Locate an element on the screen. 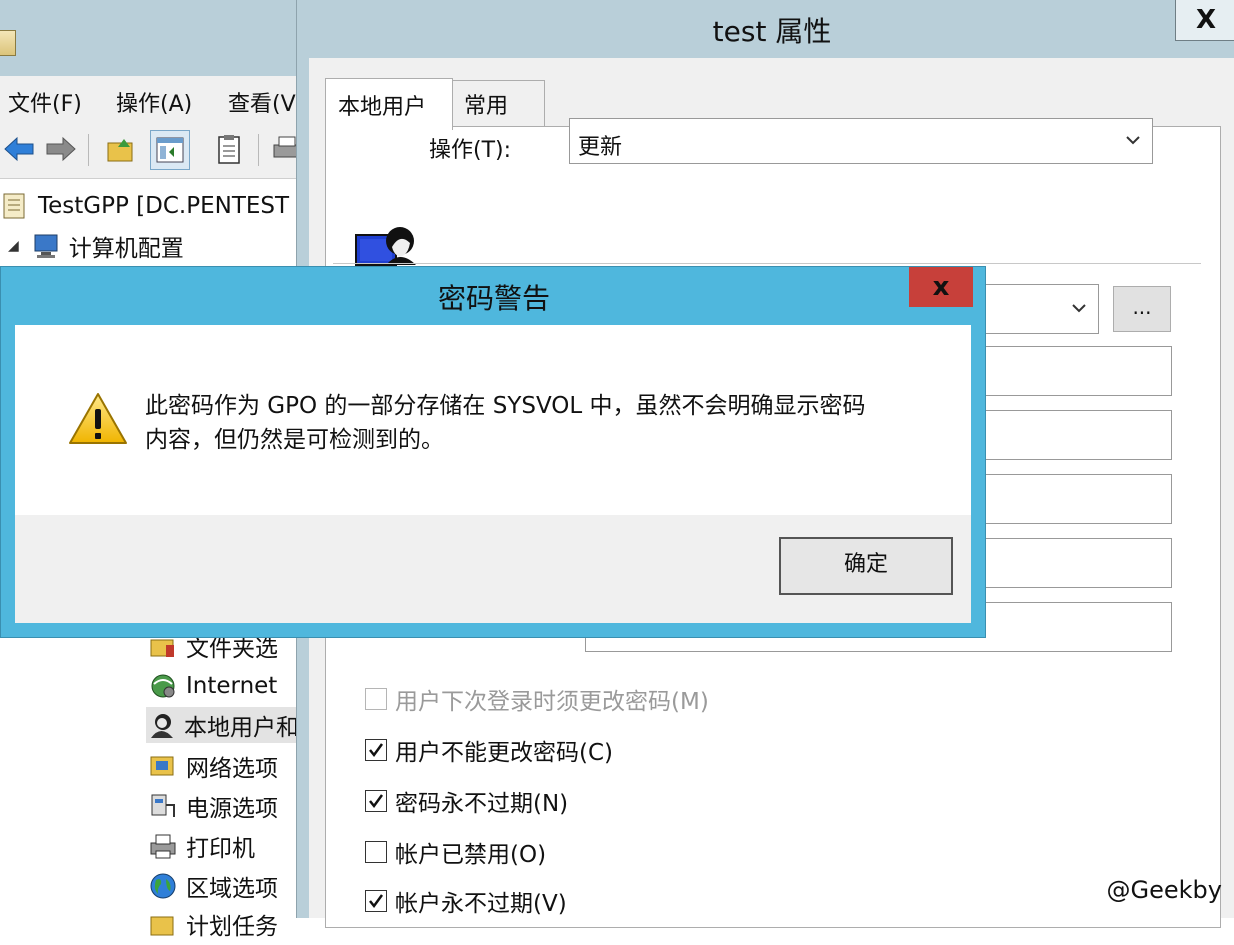 The height and width of the screenshot is (945, 1234). tree-item-label: TestGPP [DC.PENTEST is located at coordinates (164, 206).